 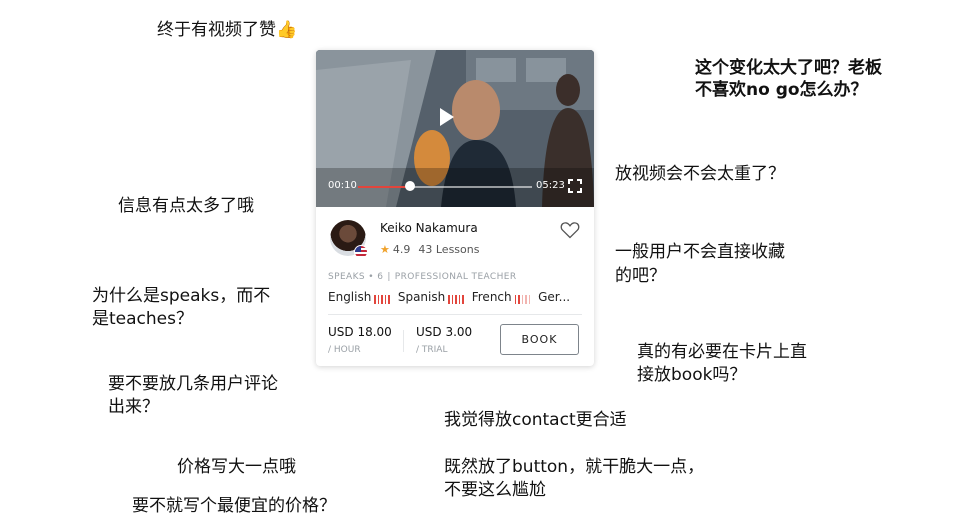 I want to click on speaks-info: SPEAKS • 6 | PROFESSIONAL TEACHER, so click(x=422, y=277).